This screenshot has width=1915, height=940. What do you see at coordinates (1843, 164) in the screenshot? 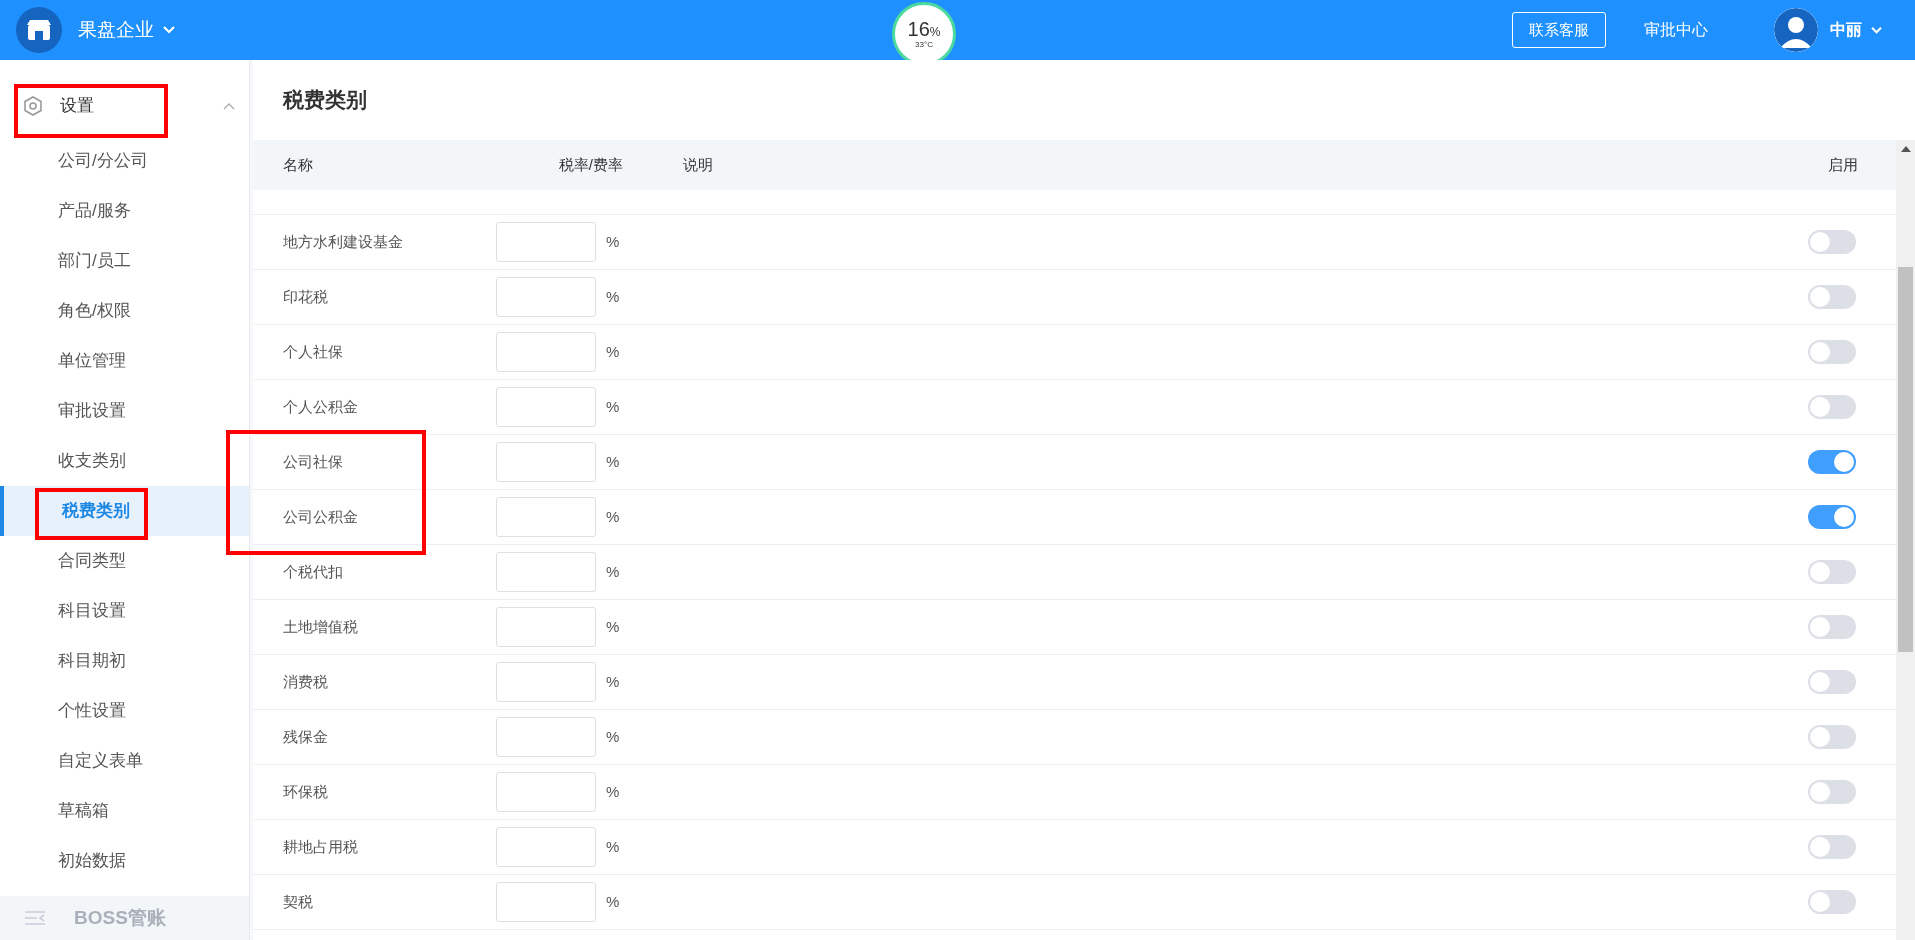
I see `column-header: 启用` at bounding box center [1843, 164].